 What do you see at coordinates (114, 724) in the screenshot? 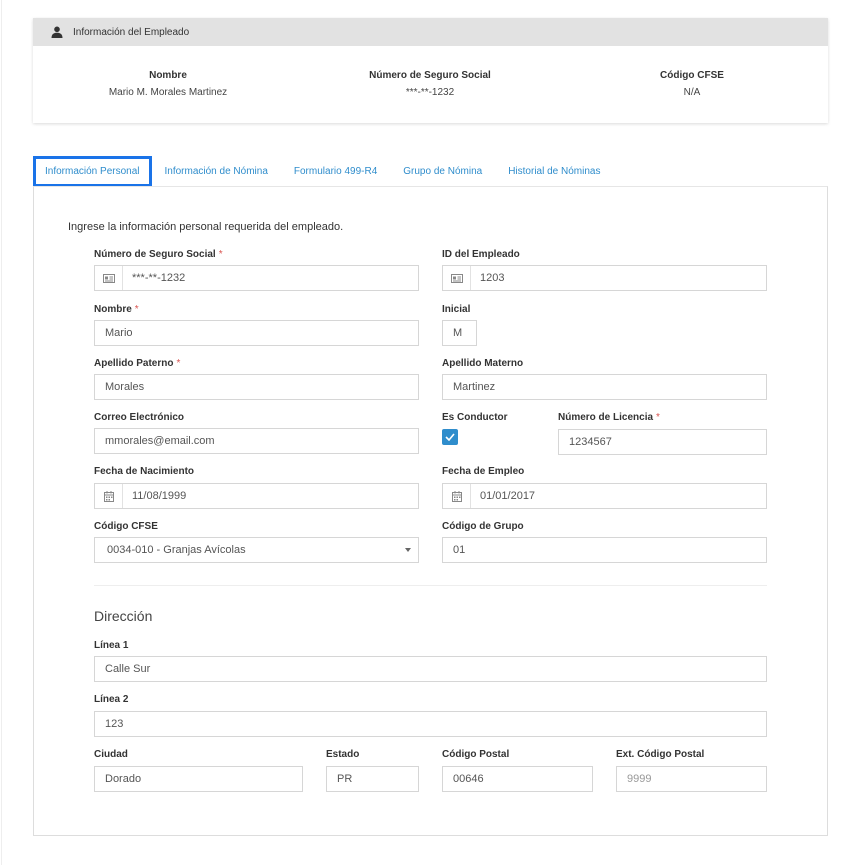
I see `address-line2-value: 123` at bounding box center [114, 724].